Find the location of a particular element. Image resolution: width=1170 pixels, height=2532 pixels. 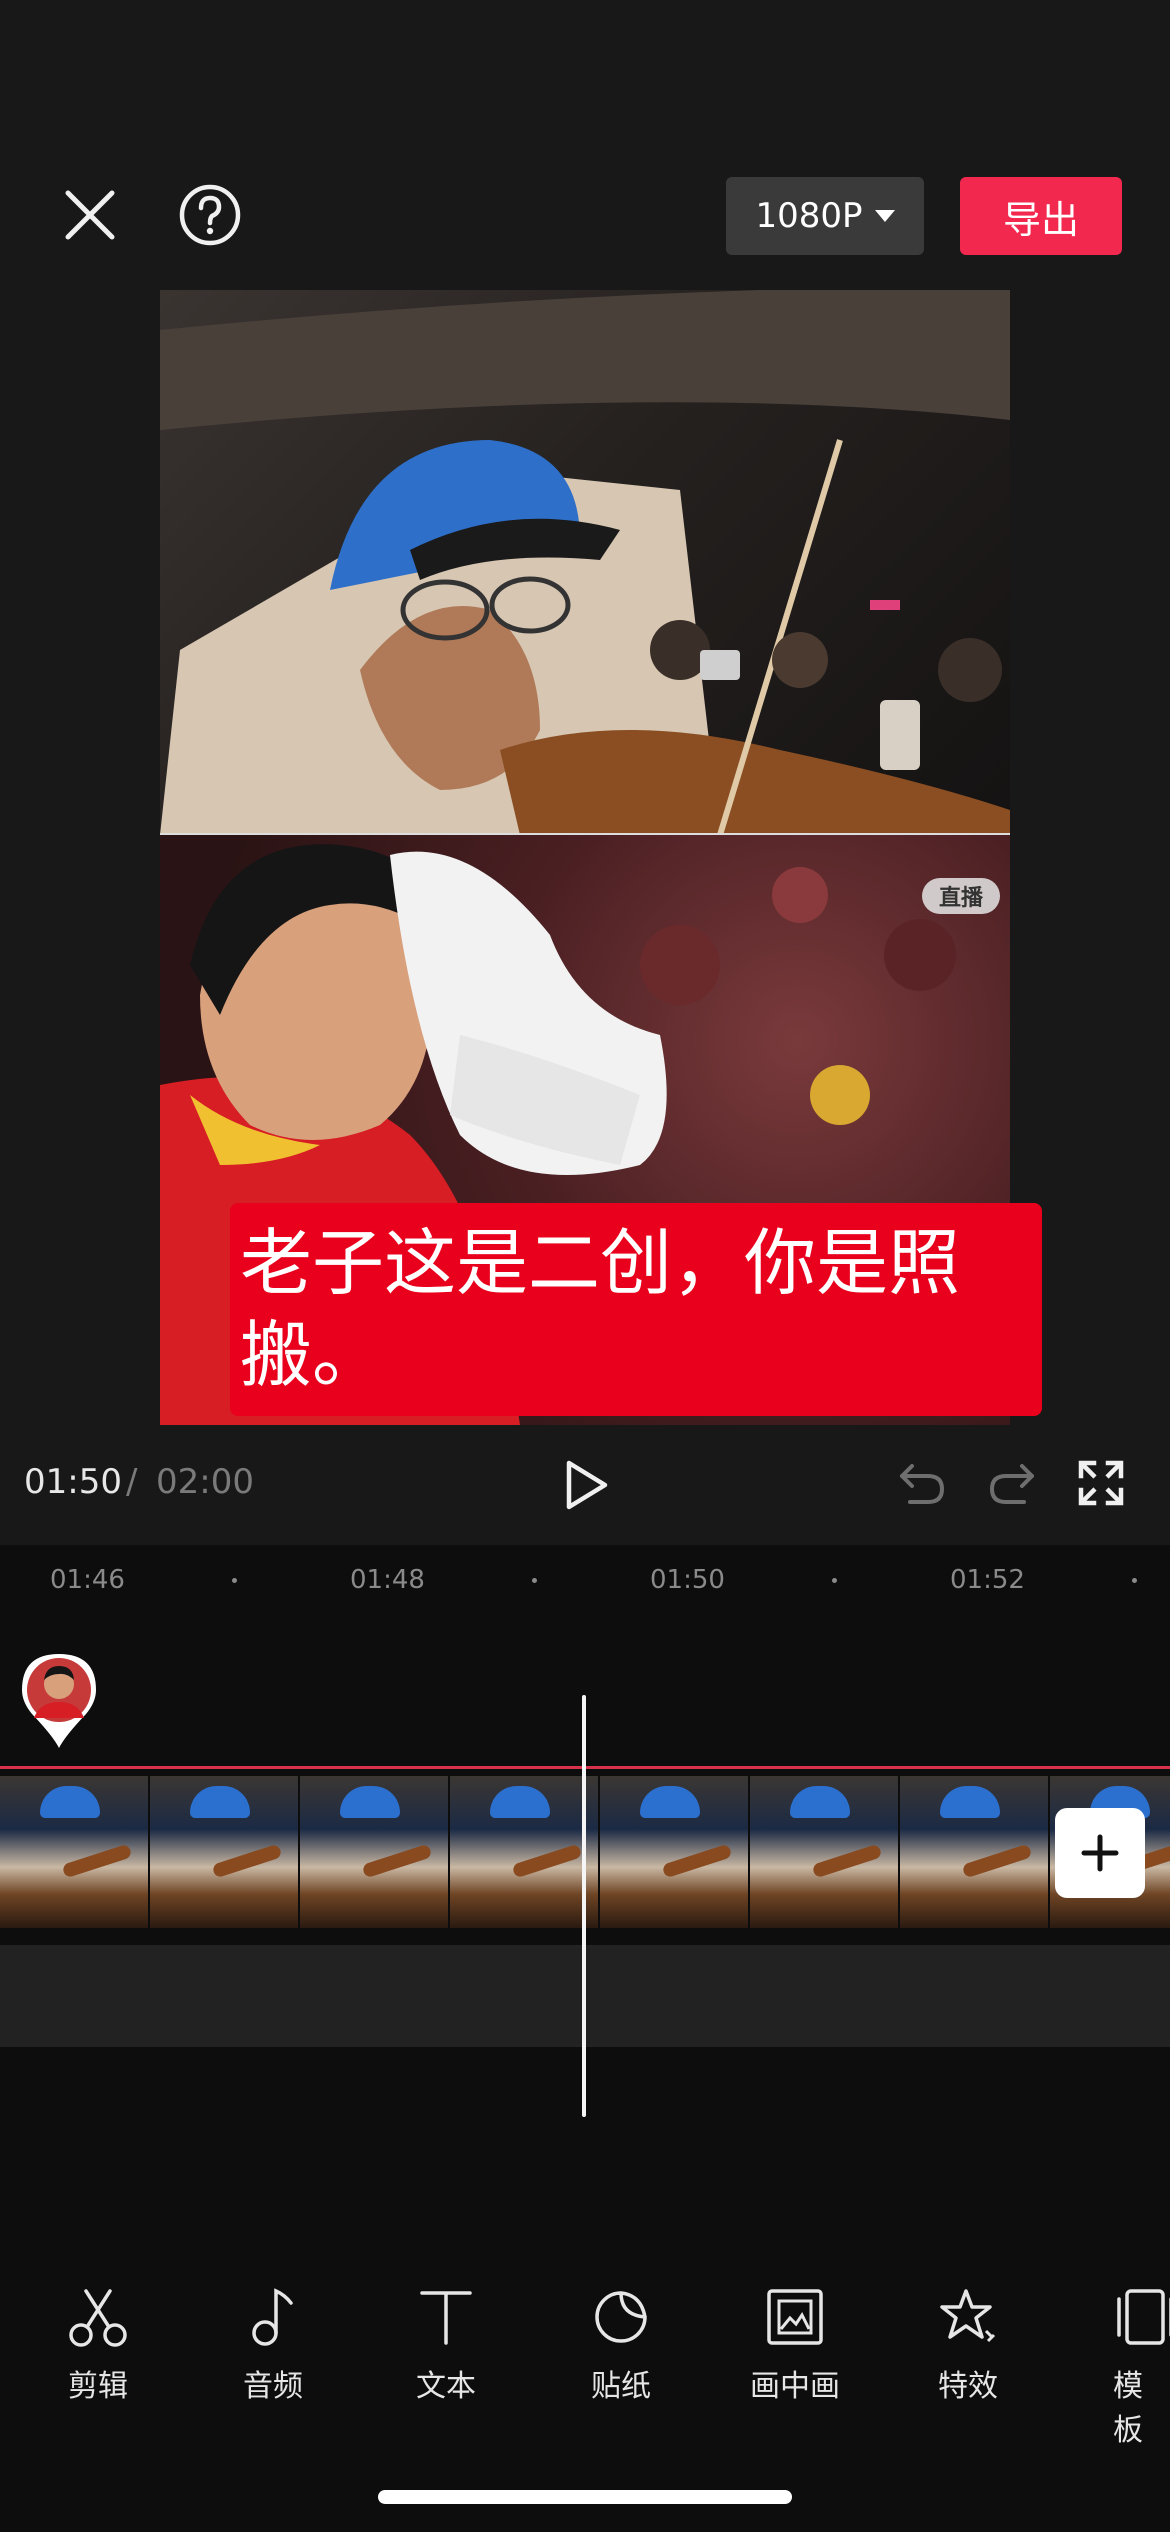

tool-template: 模板 is located at coordinates (1123, 2367).